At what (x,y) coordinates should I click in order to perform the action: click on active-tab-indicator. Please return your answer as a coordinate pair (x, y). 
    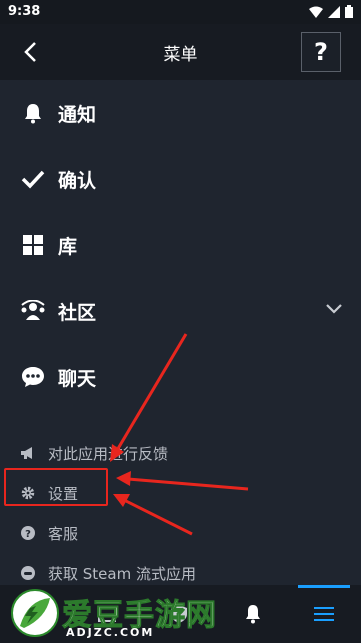
    Looking at the image, I should click on (324, 586).